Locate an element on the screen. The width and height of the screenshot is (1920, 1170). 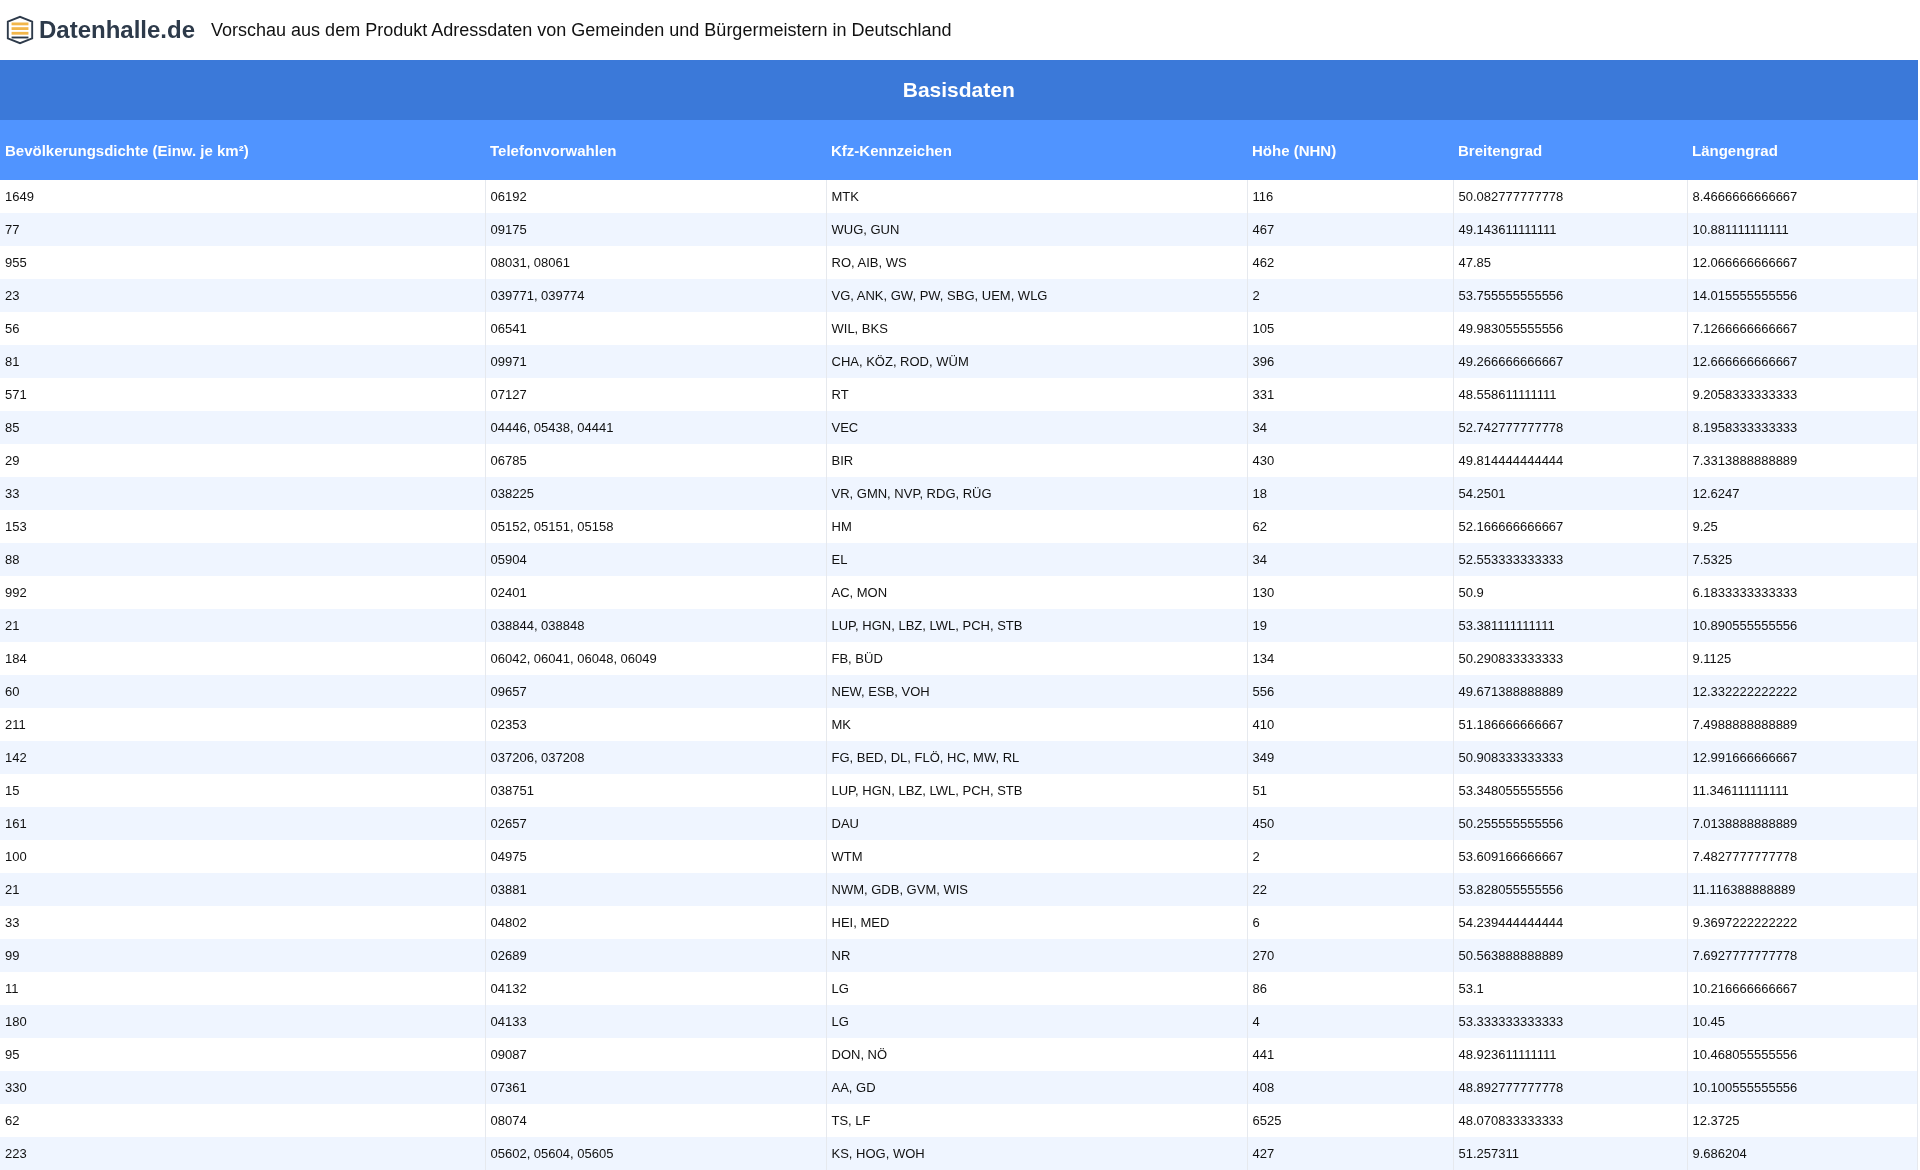
table-cell: 180 is located at coordinates (242, 1021).